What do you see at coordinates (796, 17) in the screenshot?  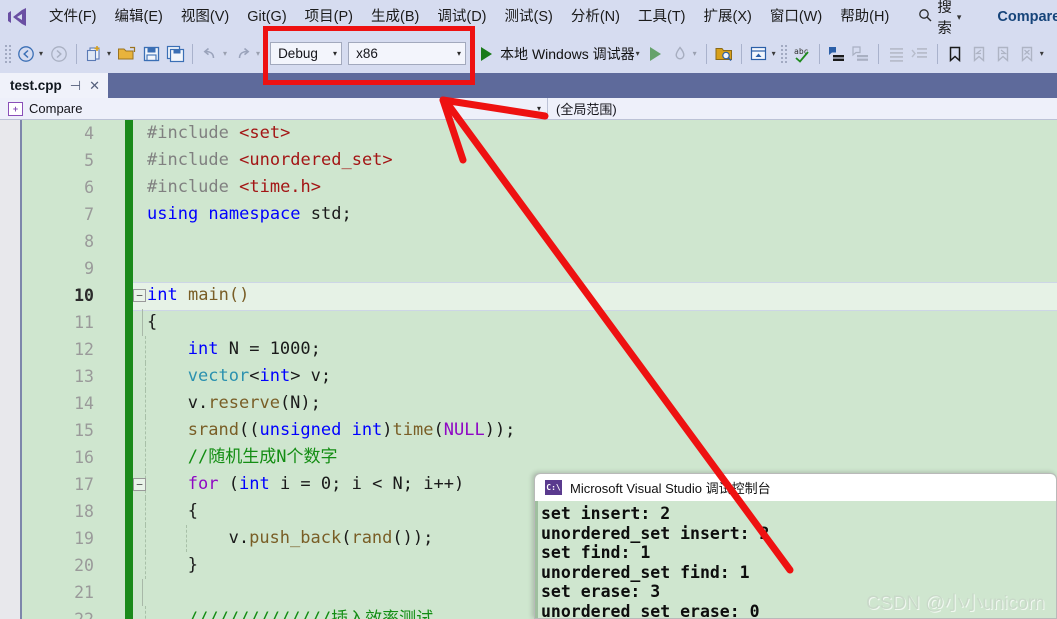 I see `menu-item-window: 窗口(W)` at bounding box center [796, 17].